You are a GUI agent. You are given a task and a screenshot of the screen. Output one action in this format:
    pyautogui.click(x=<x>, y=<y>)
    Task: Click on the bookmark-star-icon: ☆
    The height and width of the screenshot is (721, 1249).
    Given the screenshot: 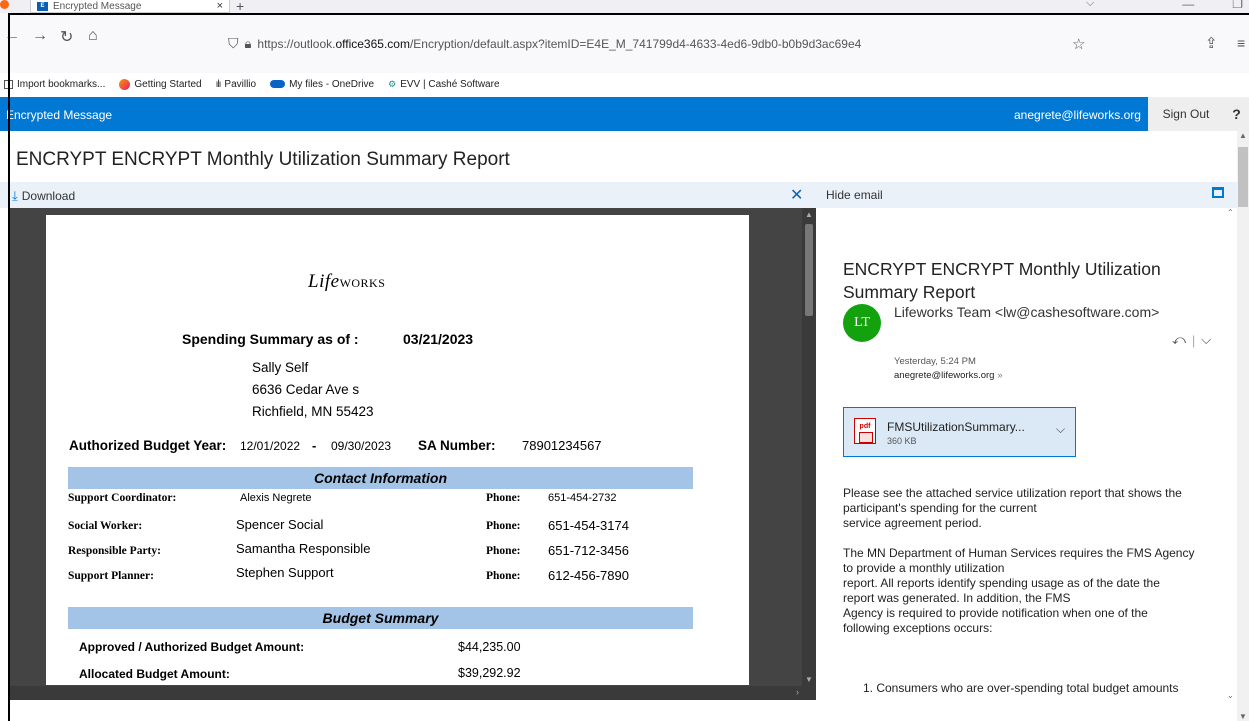 What is the action you would take?
    pyautogui.click(x=1078, y=44)
    